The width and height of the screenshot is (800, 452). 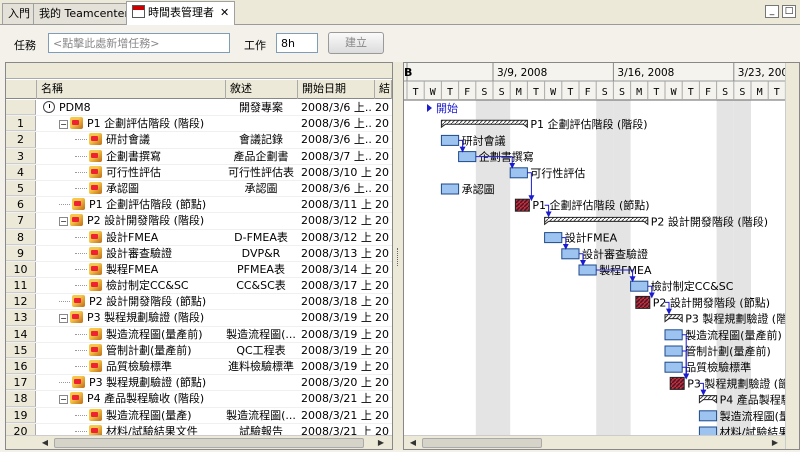 What do you see at coordinates (131, 382) in the screenshot?
I see `name-cell: P3 製程規劃驗證 (節點)` at bounding box center [131, 382].